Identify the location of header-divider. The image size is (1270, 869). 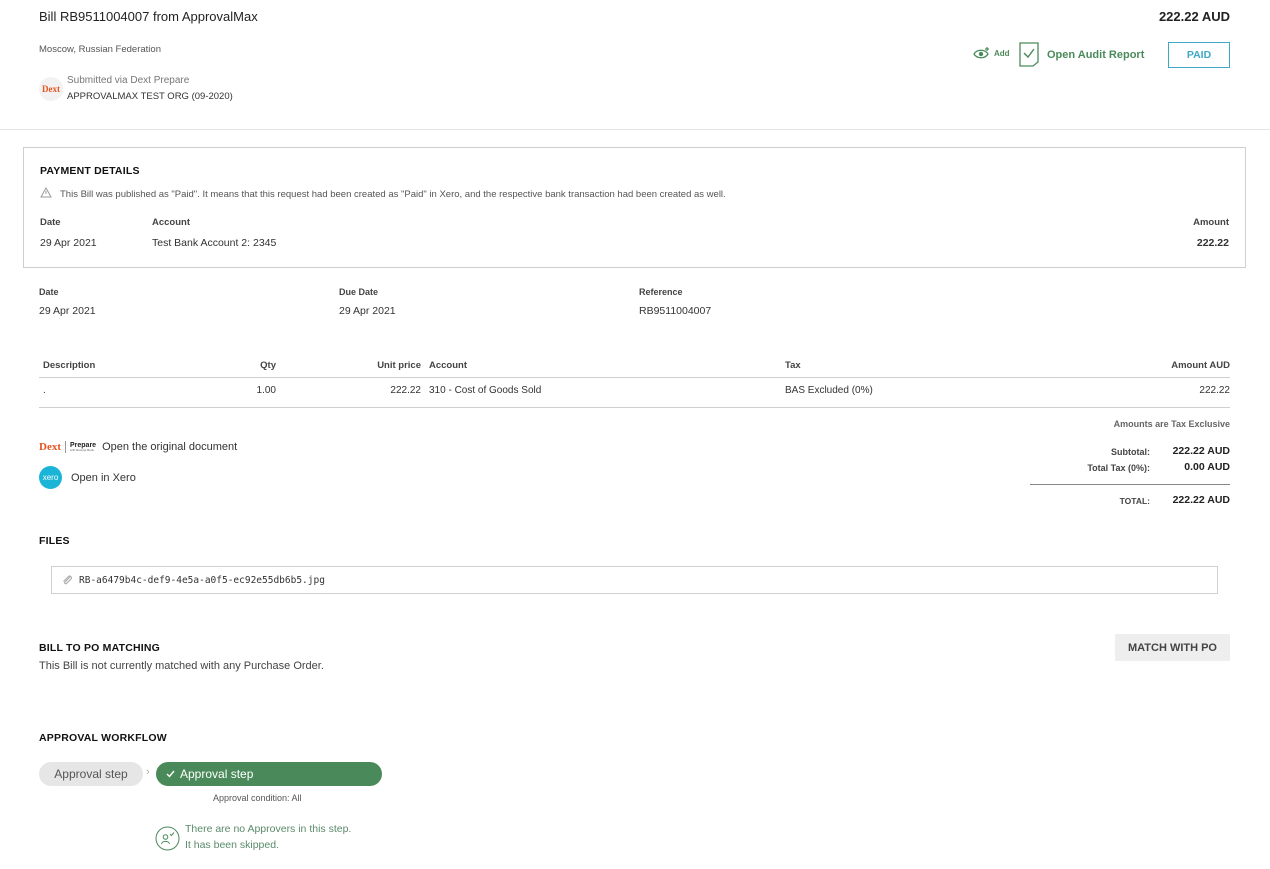
(635, 129).